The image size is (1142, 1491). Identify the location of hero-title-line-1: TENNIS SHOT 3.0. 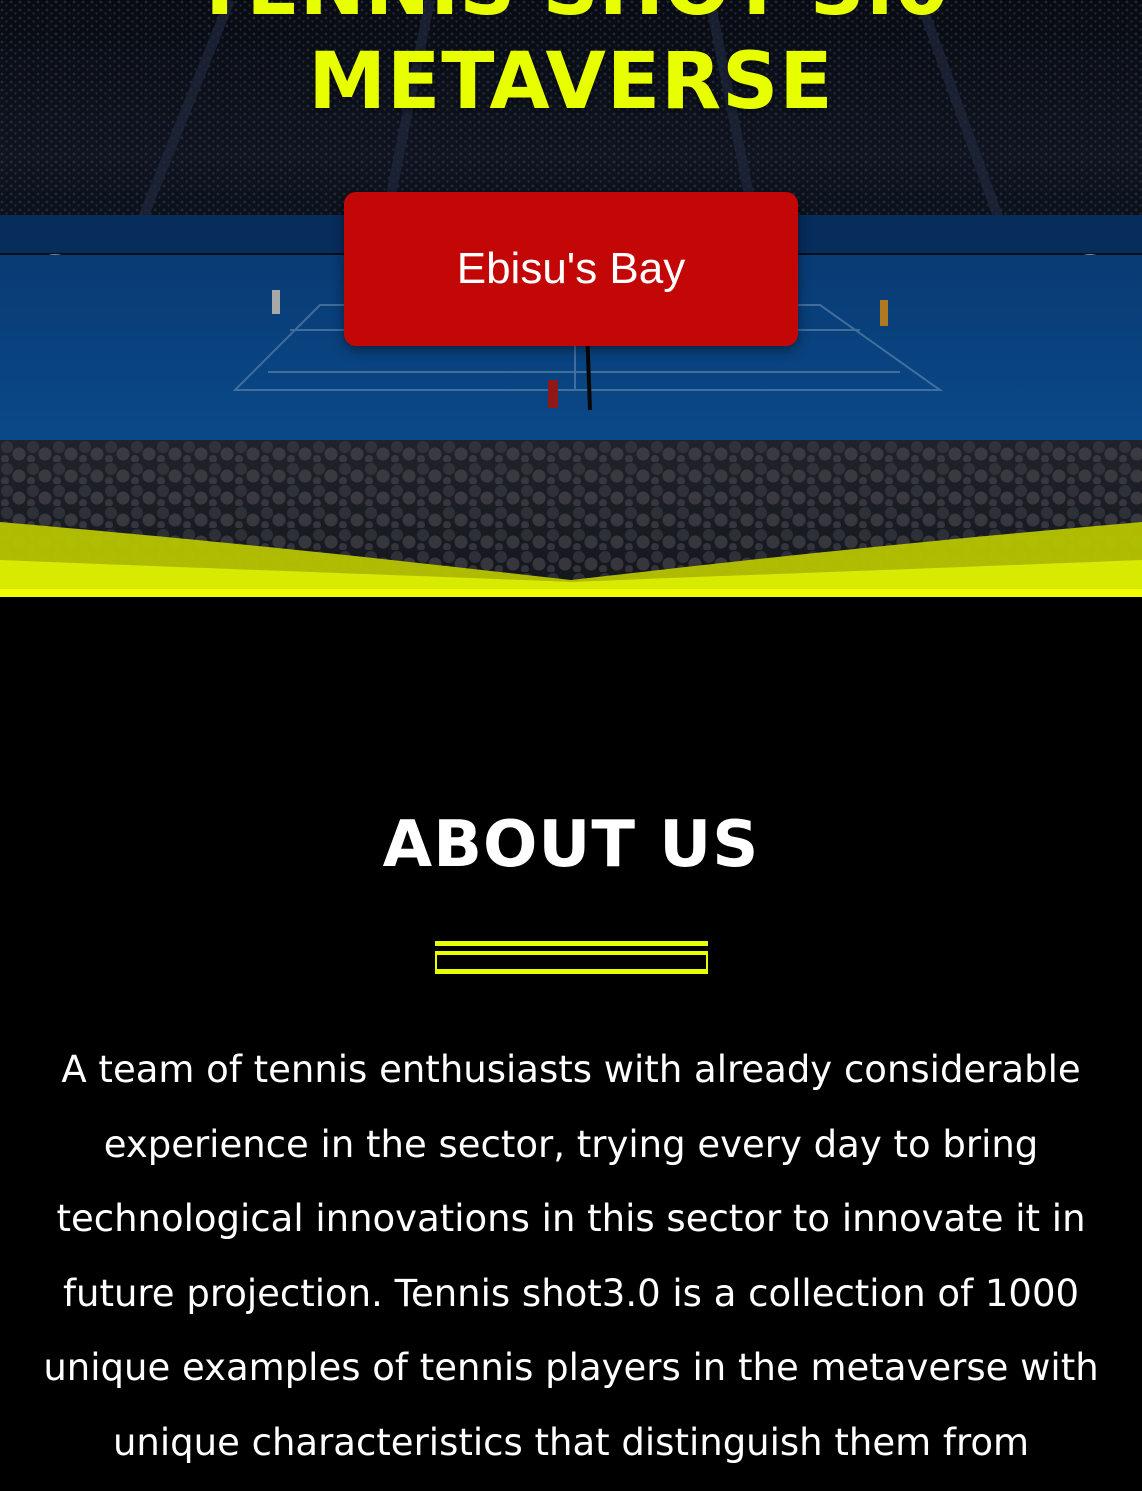
(571, 17).